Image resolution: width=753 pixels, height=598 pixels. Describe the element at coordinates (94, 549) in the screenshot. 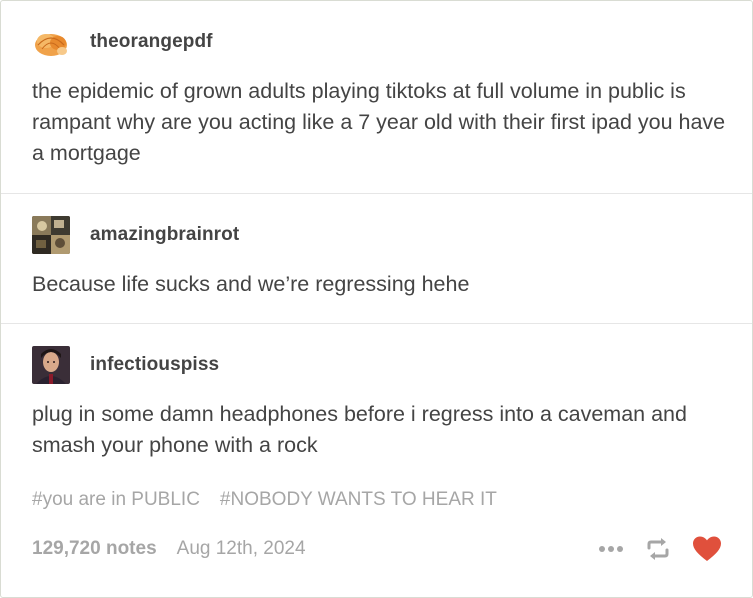

I see `notes-count: 129,720 notes` at that location.